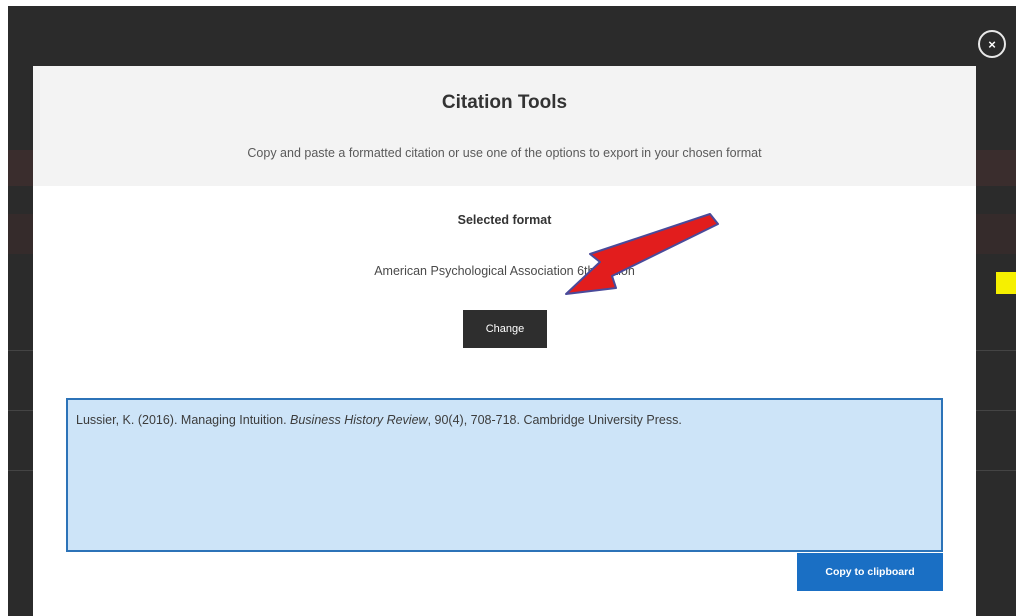 Image resolution: width=1016 pixels, height=616 pixels. Describe the element at coordinates (504, 220) in the screenshot. I see `selected-format-heading: Selected format` at that location.